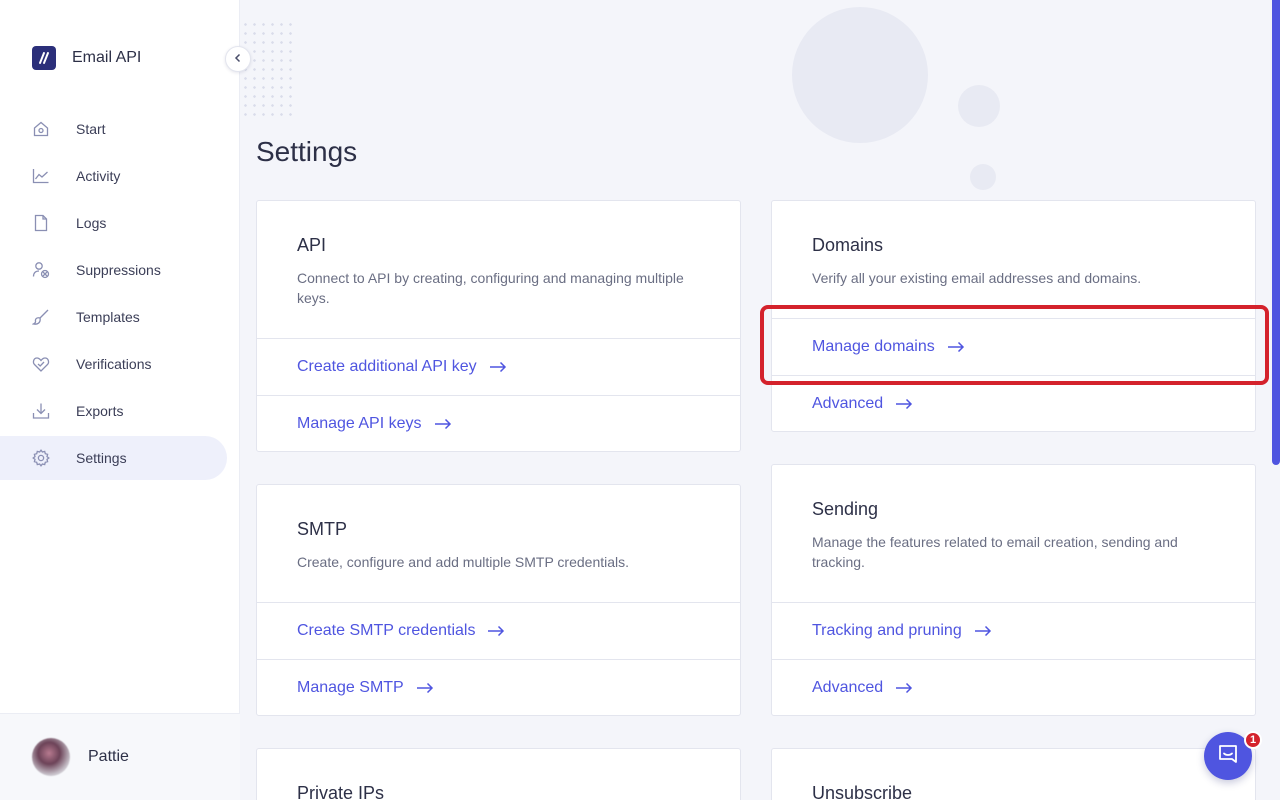 Image resolution: width=1280 pixels, height=800 pixels. I want to click on user-name: Pattie, so click(108, 756).